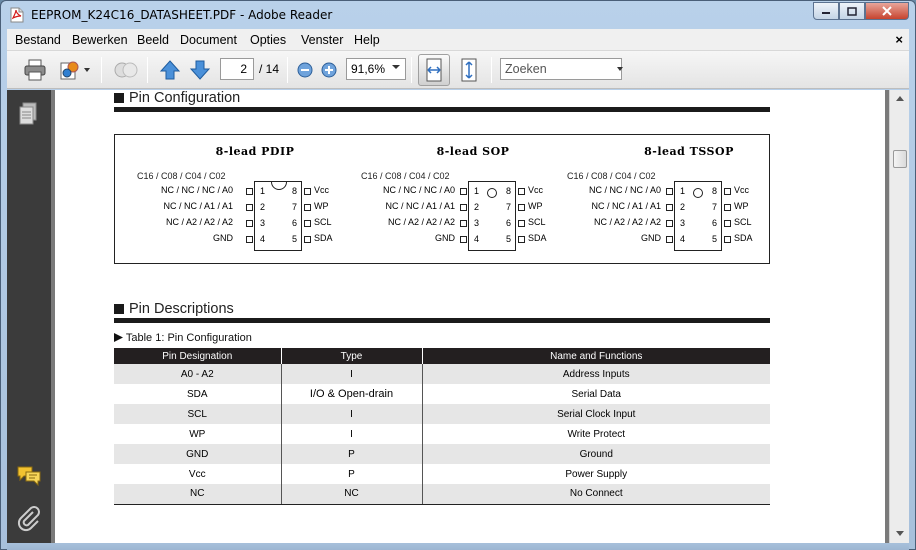 The width and height of the screenshot is (916, 550). I want to click on table-cell: Serial Clock Input, so click(596, 414).